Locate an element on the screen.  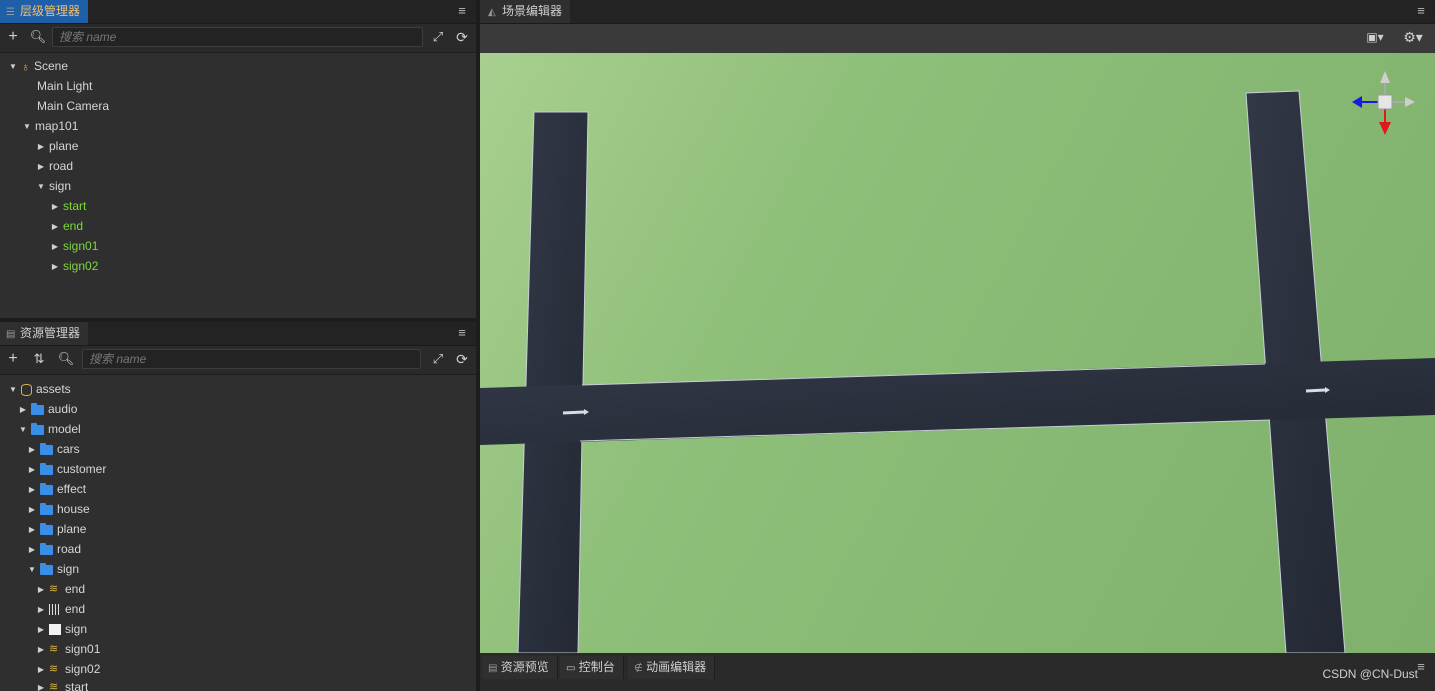
tree-node-main-camera: Main Camera is located at coordinates (73, 106).